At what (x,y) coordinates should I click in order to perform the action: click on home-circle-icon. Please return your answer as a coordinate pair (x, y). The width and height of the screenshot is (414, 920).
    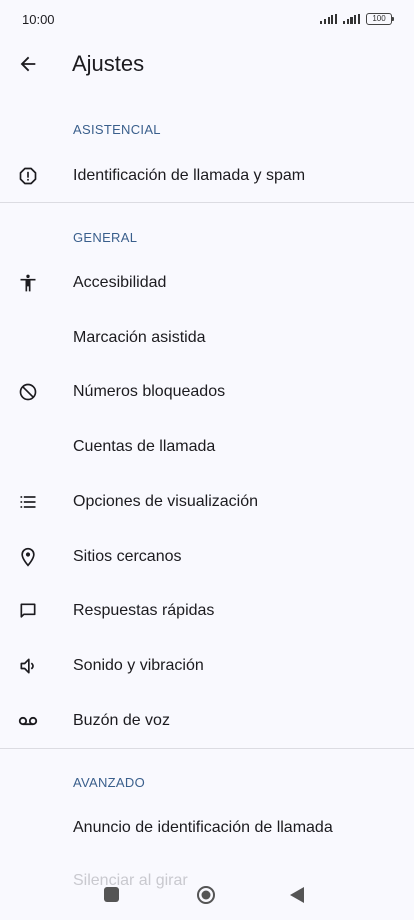
    Looking at the image, I should click on (206, 895).